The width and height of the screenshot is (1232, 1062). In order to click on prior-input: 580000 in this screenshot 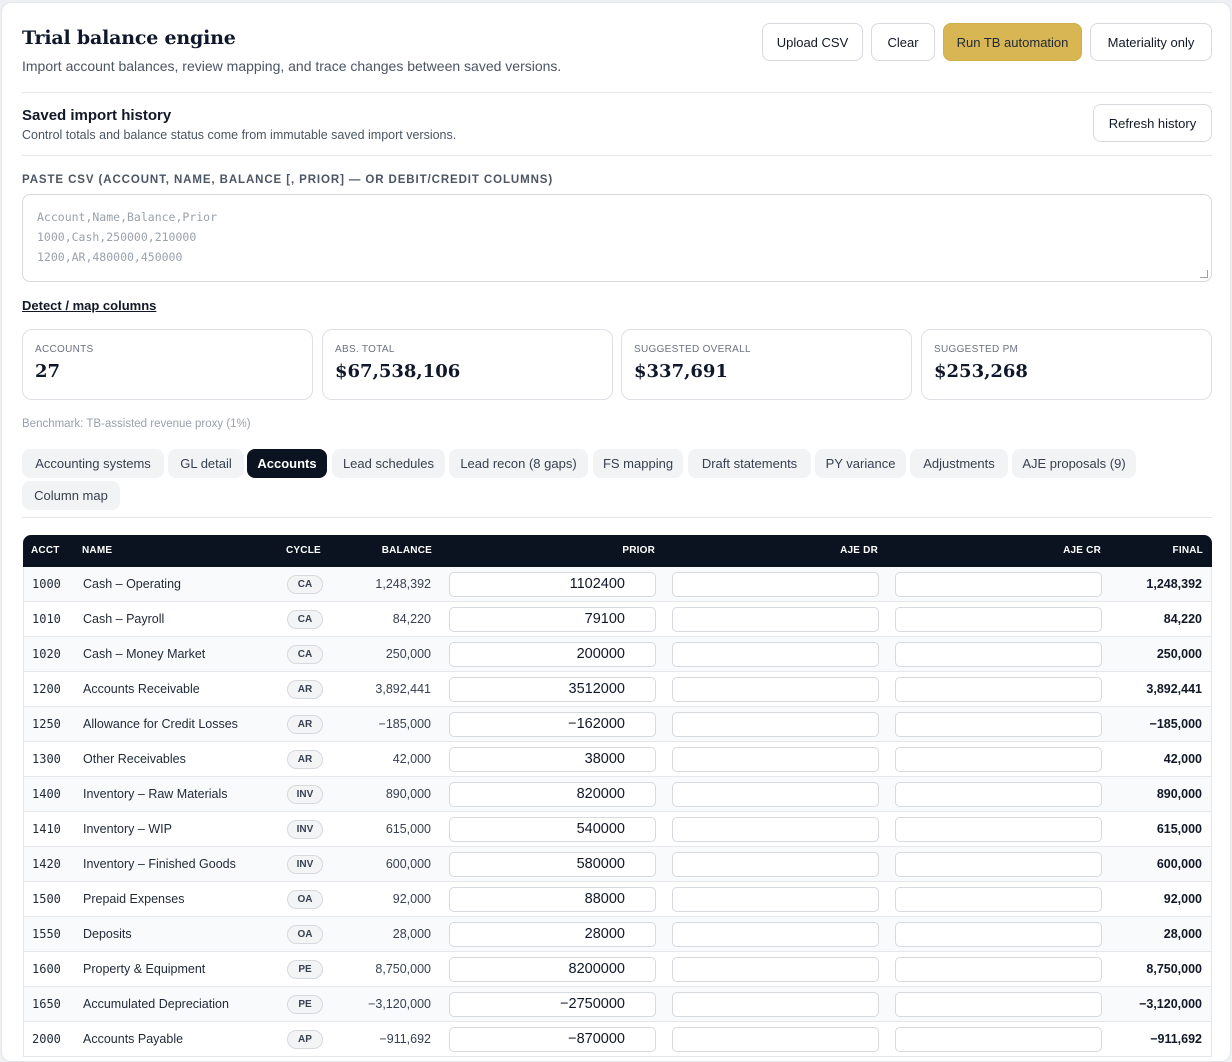, I will do `click(552, 864)`.